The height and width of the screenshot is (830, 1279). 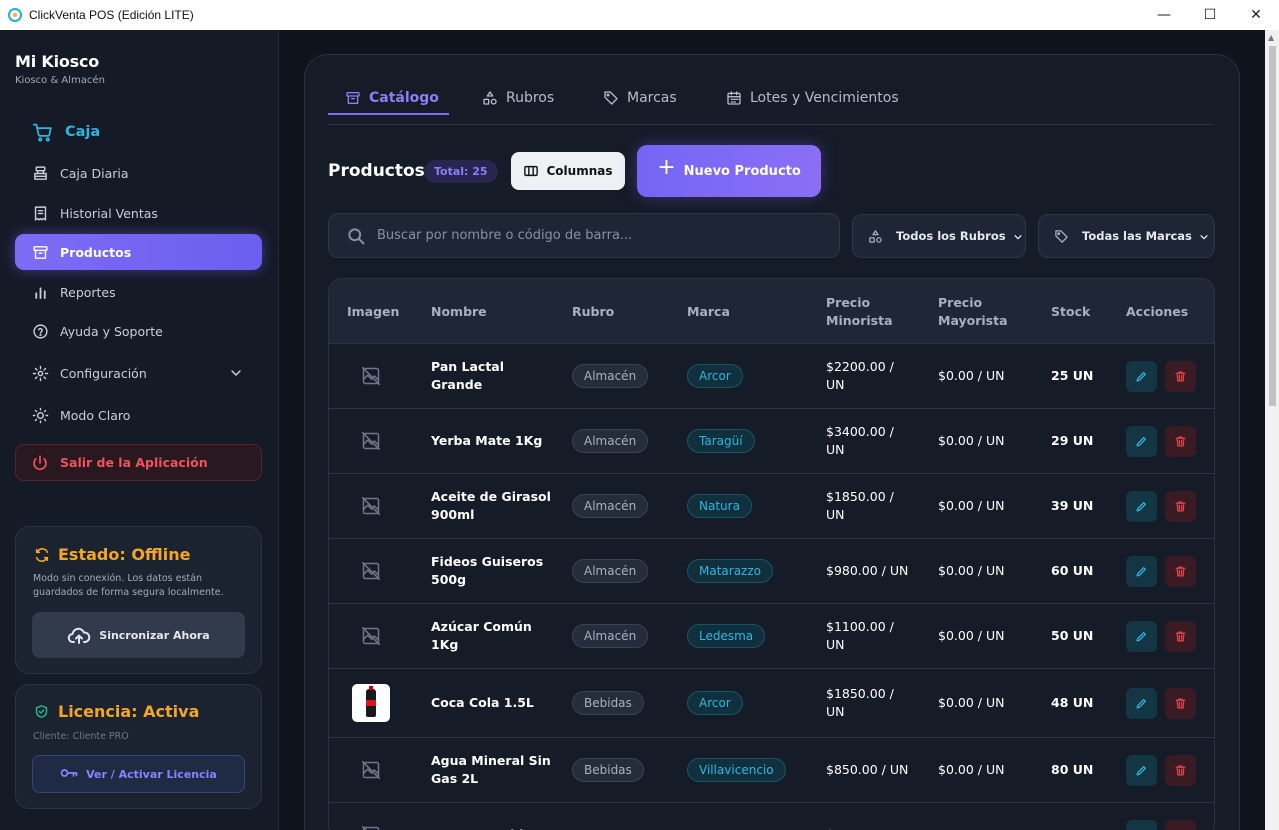 What do you see at coordinates (1072, 570) in the screenshot?
I see `stock-value: 60 UN` at bounding box center [1072, 570].